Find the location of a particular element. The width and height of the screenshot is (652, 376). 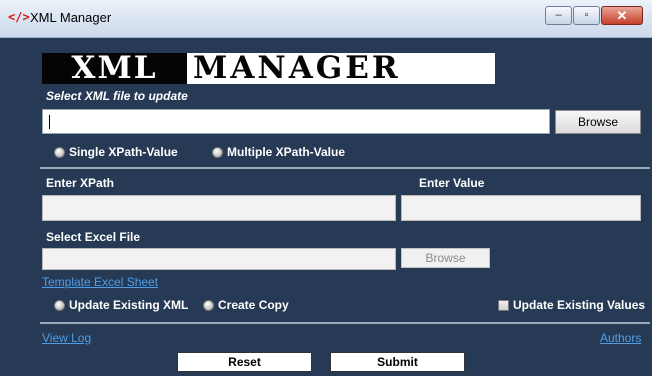

reset-button: Reset is located at coordinates (244, 362).